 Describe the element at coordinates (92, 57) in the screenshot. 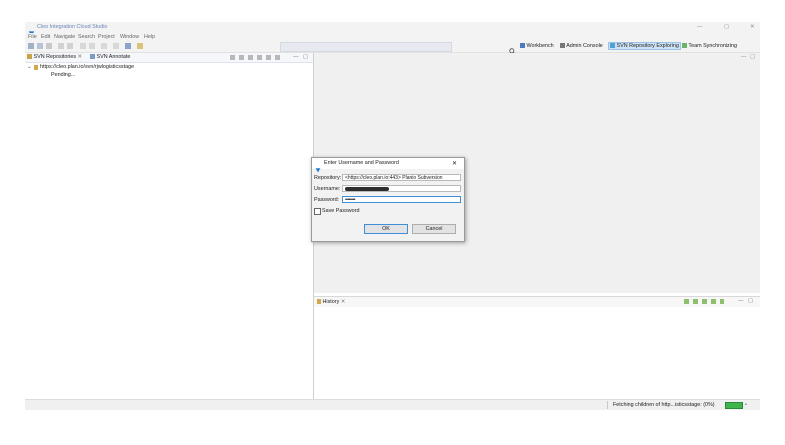

I see `svn-annotate-icon` at that location.